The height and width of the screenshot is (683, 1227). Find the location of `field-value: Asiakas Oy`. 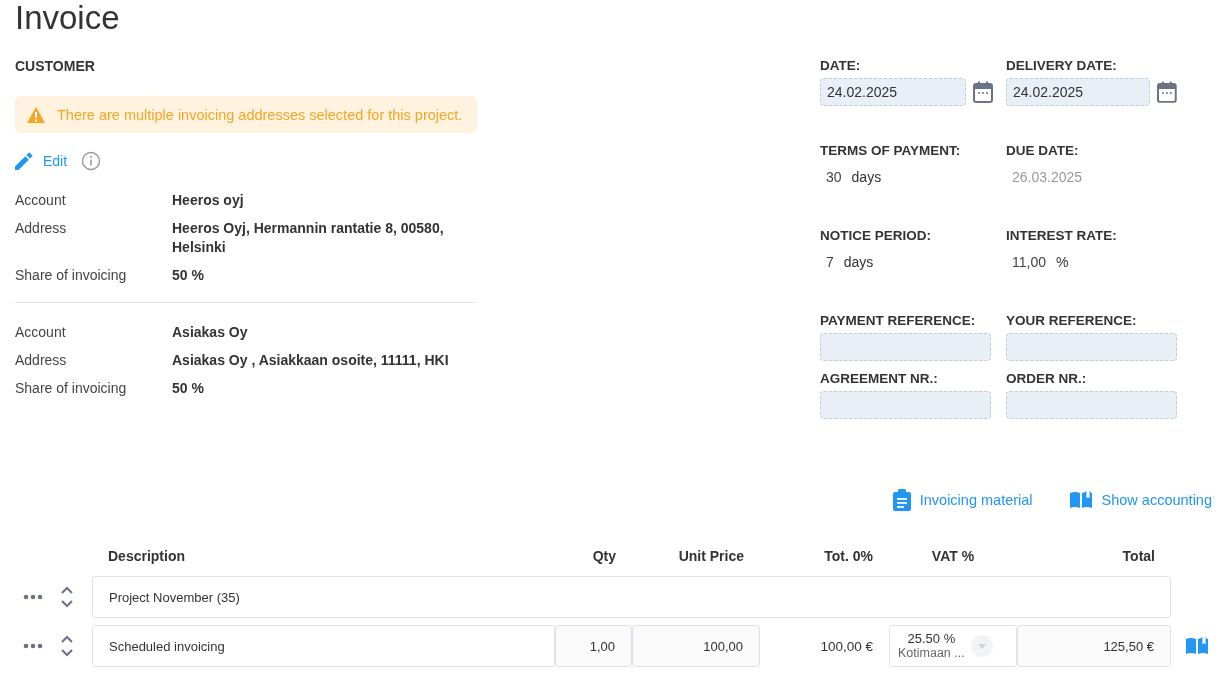

field-value: Asiakas Oy is located at coordinates (210, 332).